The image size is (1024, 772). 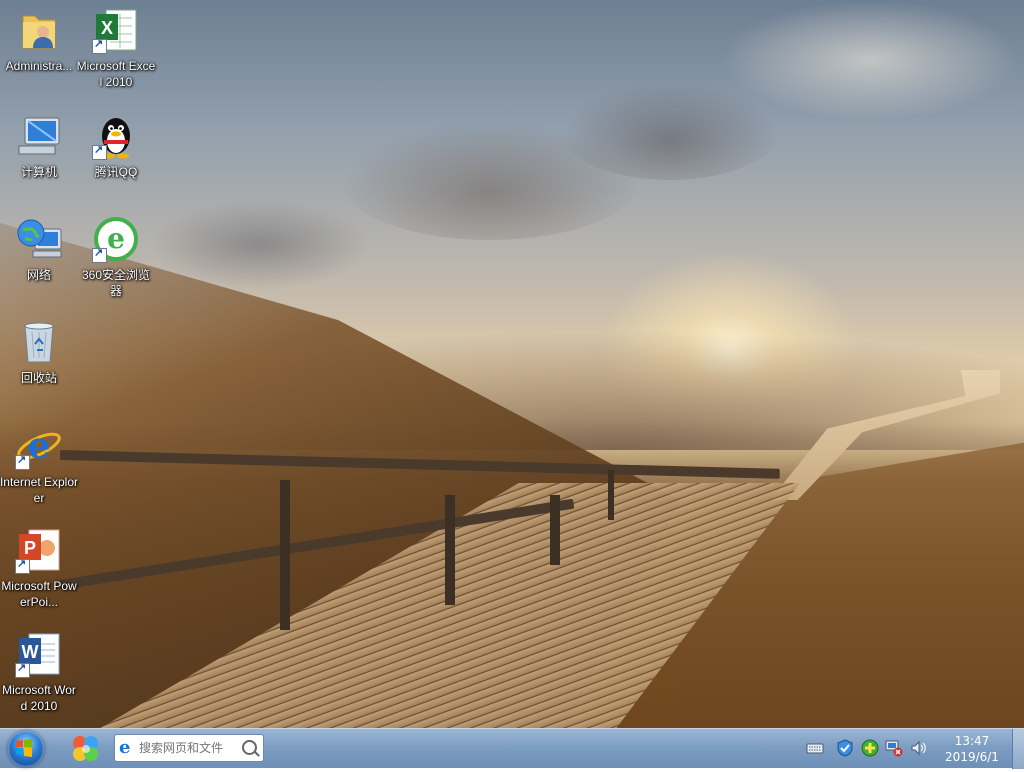 I want to click on qq-penguin-icon, so click(x=116, y=136).